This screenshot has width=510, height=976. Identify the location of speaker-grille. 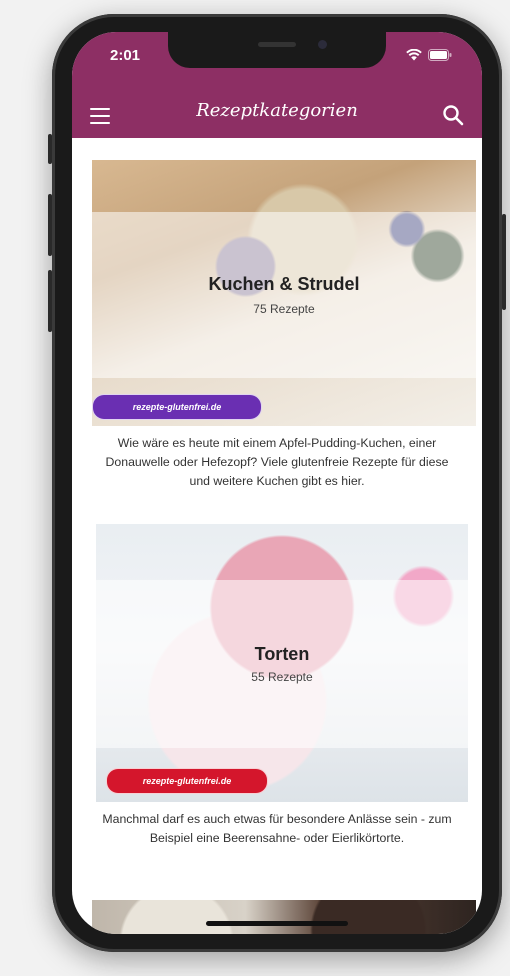
(277, 44).